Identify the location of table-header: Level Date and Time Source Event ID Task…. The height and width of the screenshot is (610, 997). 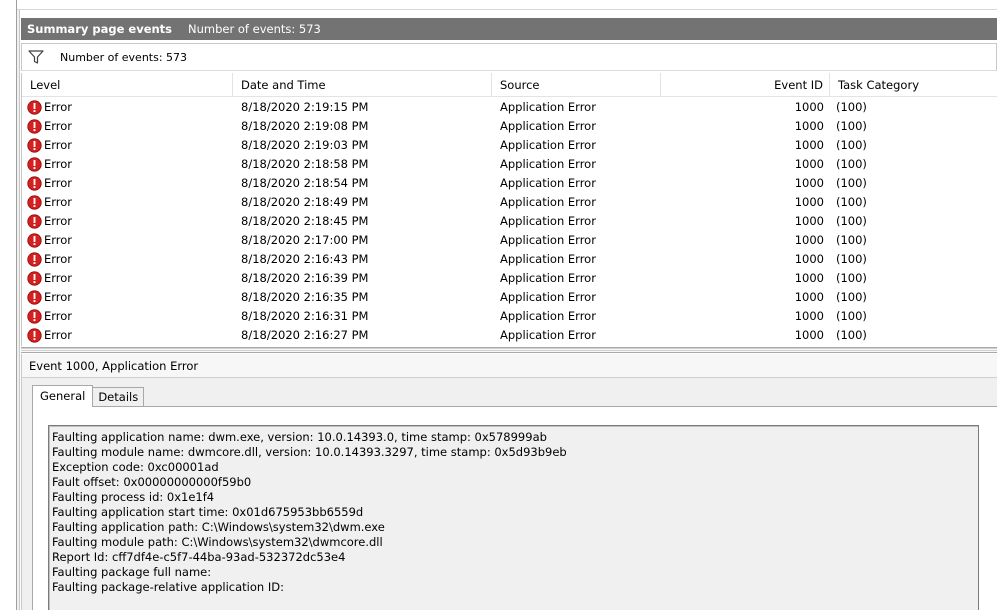
(509, 85).